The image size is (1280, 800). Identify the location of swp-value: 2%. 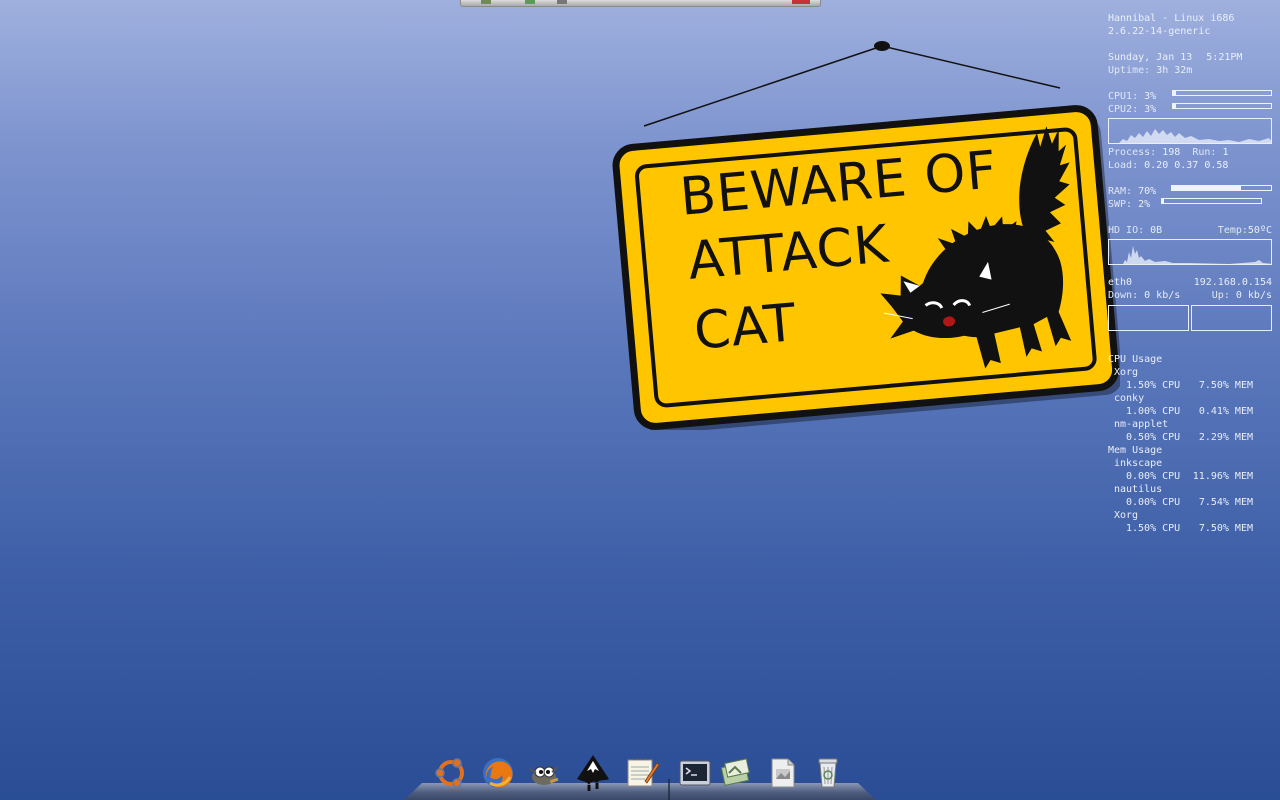
(1144, 204).